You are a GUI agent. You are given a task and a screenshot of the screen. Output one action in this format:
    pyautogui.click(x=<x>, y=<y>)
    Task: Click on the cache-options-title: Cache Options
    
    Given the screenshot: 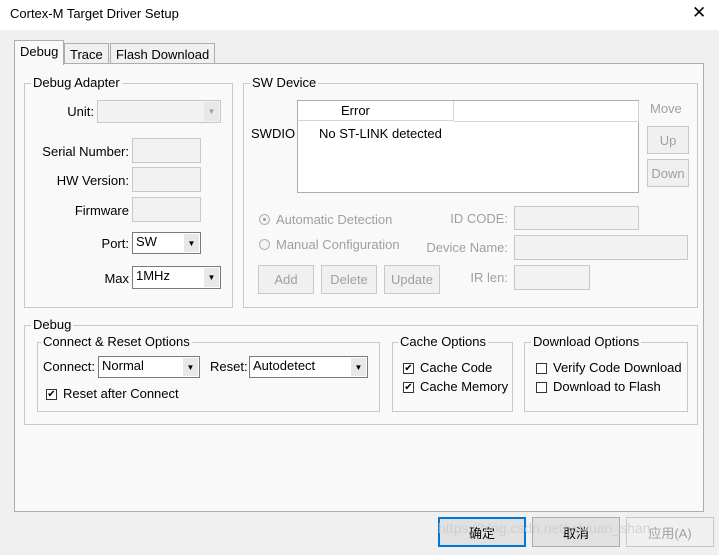 What is the action you would take?
    pyautogui.click(x=443, y=341)
    